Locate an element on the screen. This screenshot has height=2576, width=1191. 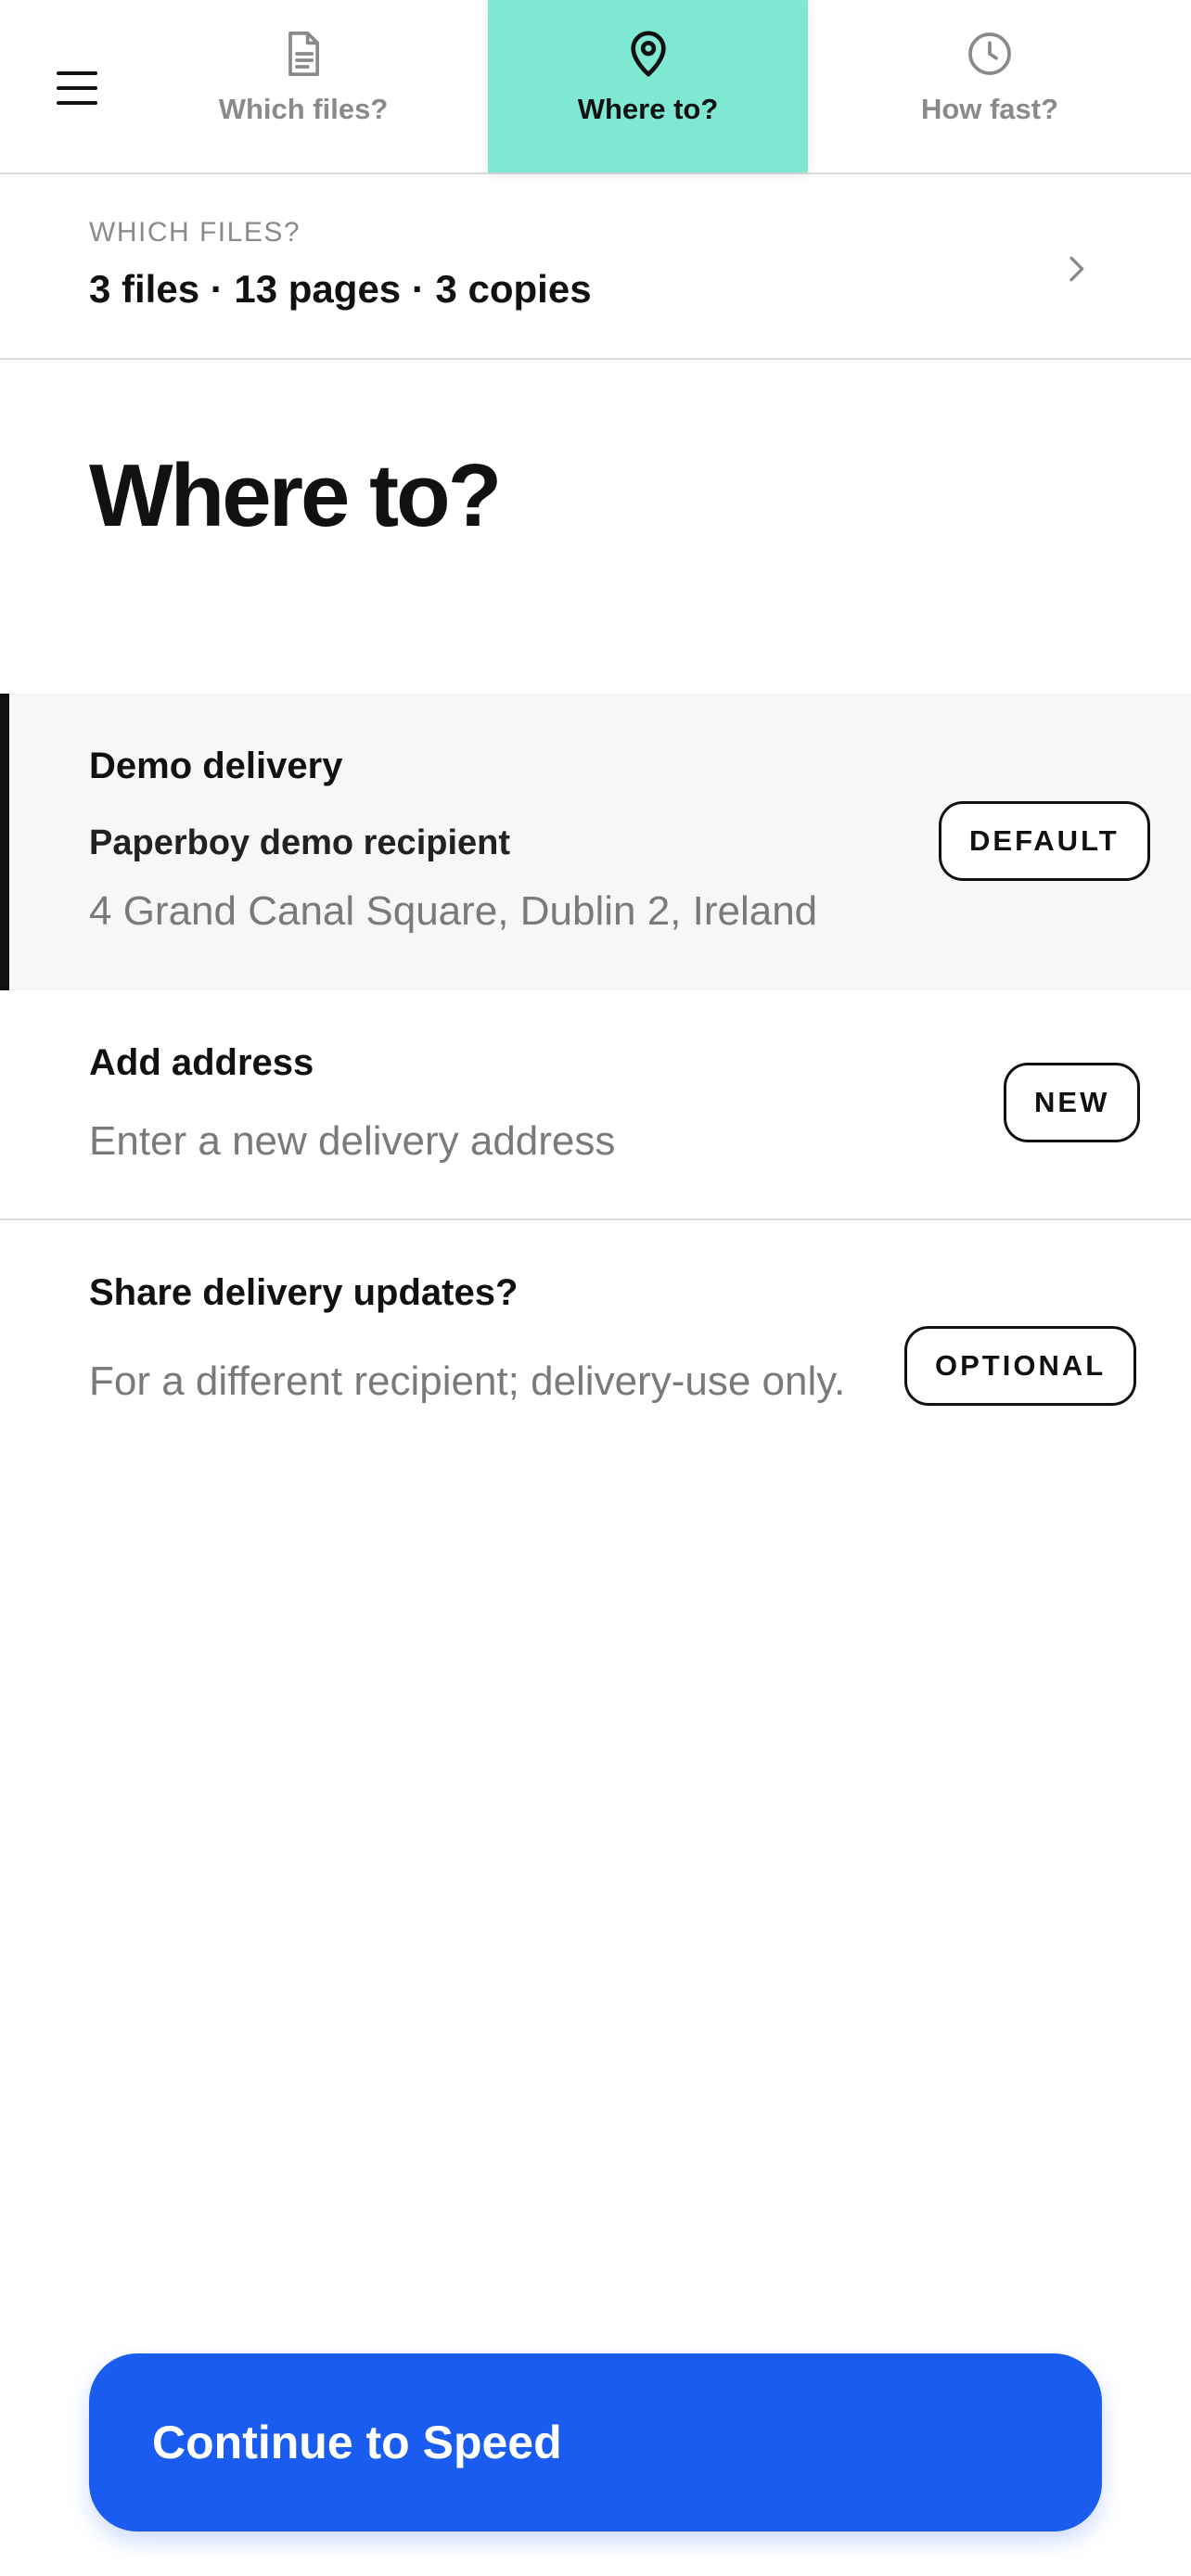
step-navigation: Which files? Where to? How fast? is located at coordinates (595, 87).